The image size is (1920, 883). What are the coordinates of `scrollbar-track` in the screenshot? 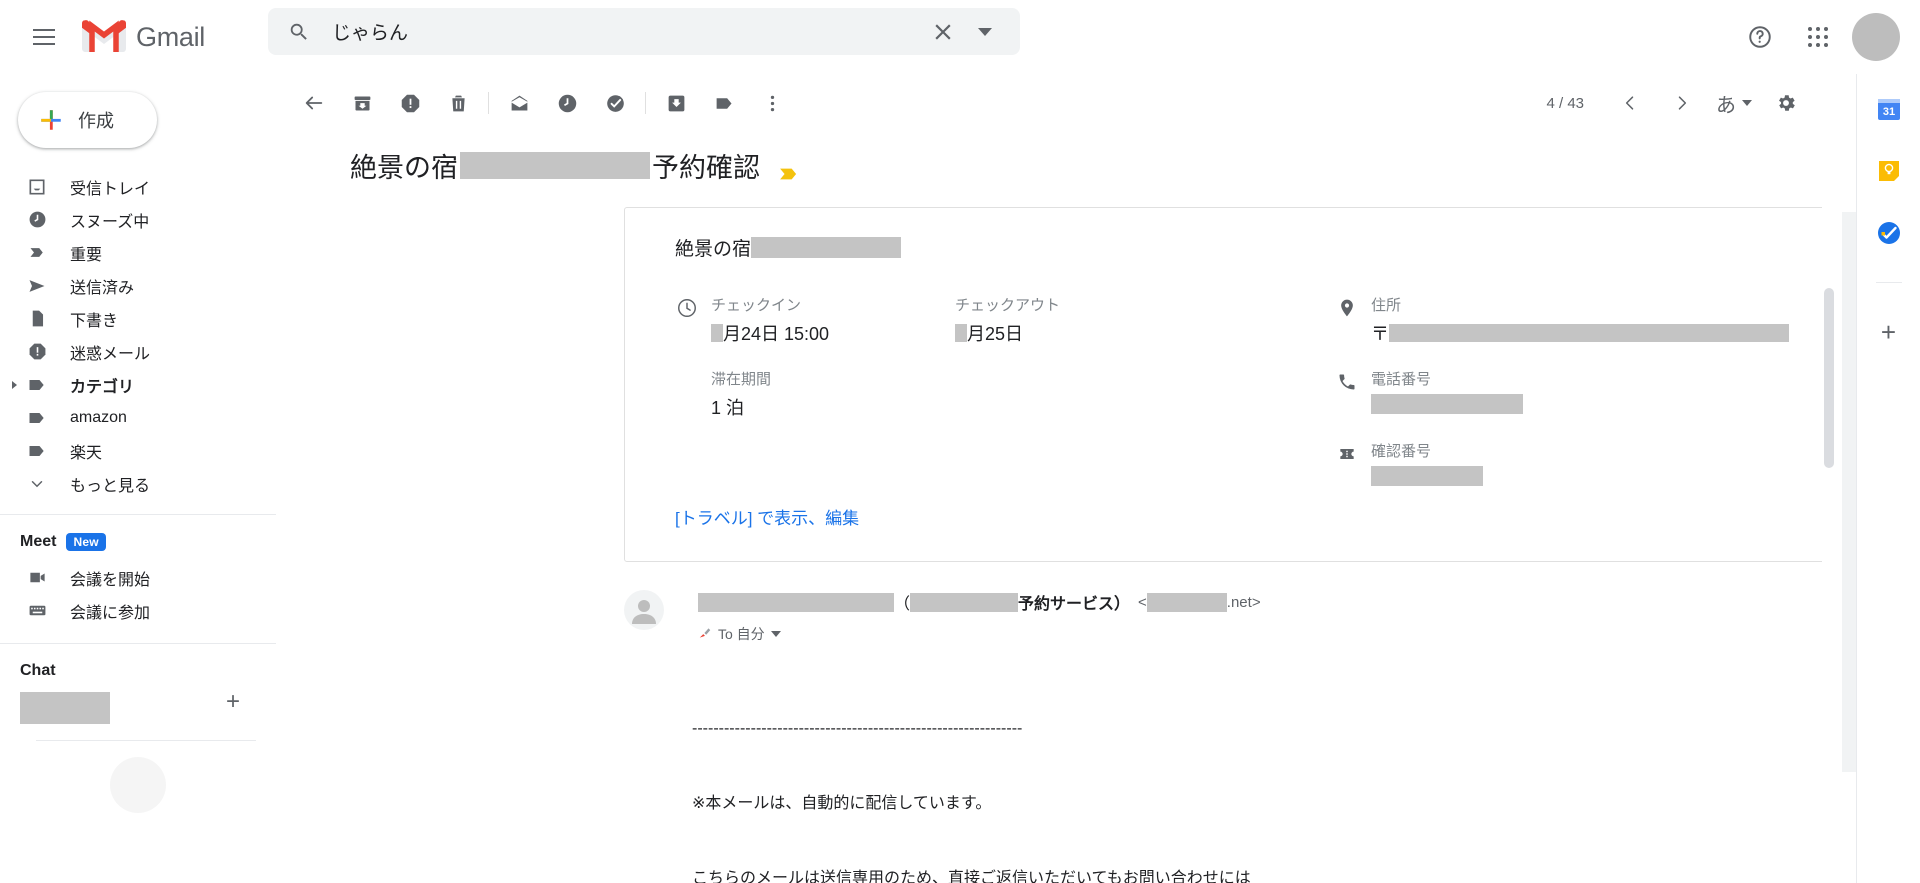 It's located at (1829, 515).